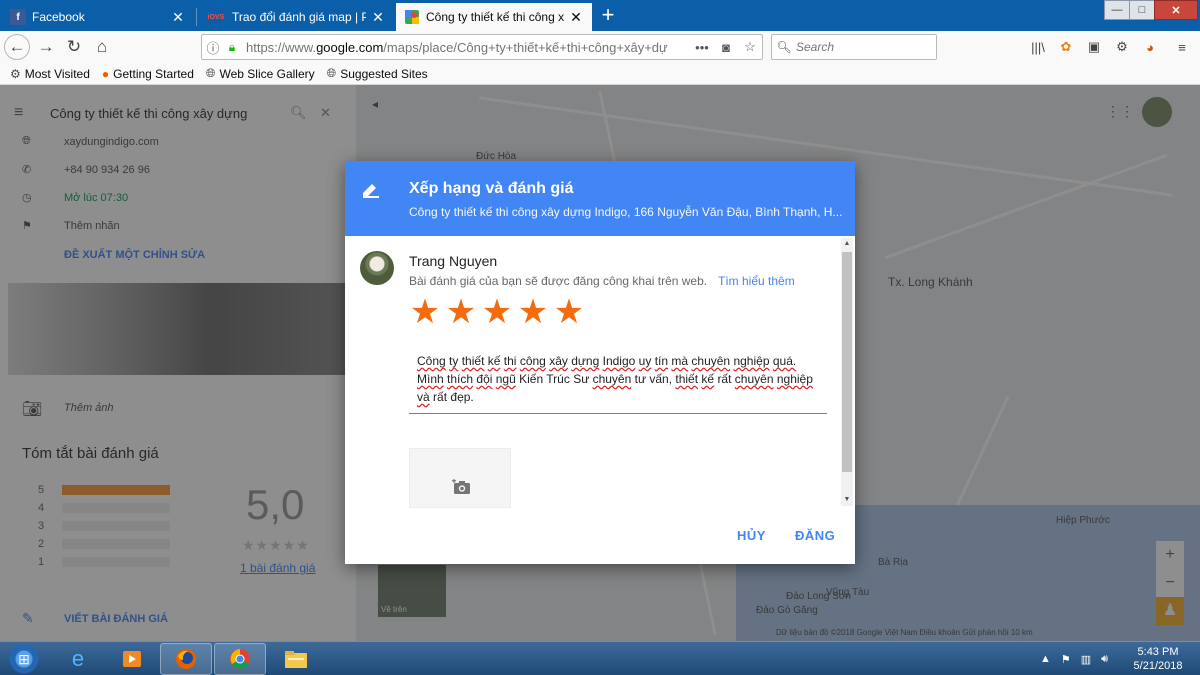 The image size is (1200, 675). I want to click on tab-forum: iOVS Trao đổi đánh giá map | Page 5 ✕, so click(296, 17).